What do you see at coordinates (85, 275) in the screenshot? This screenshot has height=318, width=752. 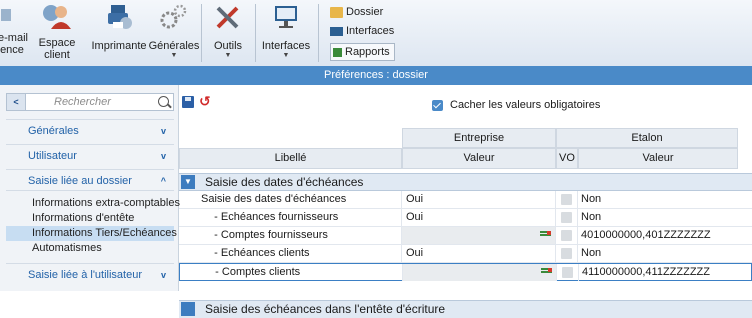 I see `sidebar-section-label: Saisie liée à l'utilisateur` at bounding box center [85, 275].